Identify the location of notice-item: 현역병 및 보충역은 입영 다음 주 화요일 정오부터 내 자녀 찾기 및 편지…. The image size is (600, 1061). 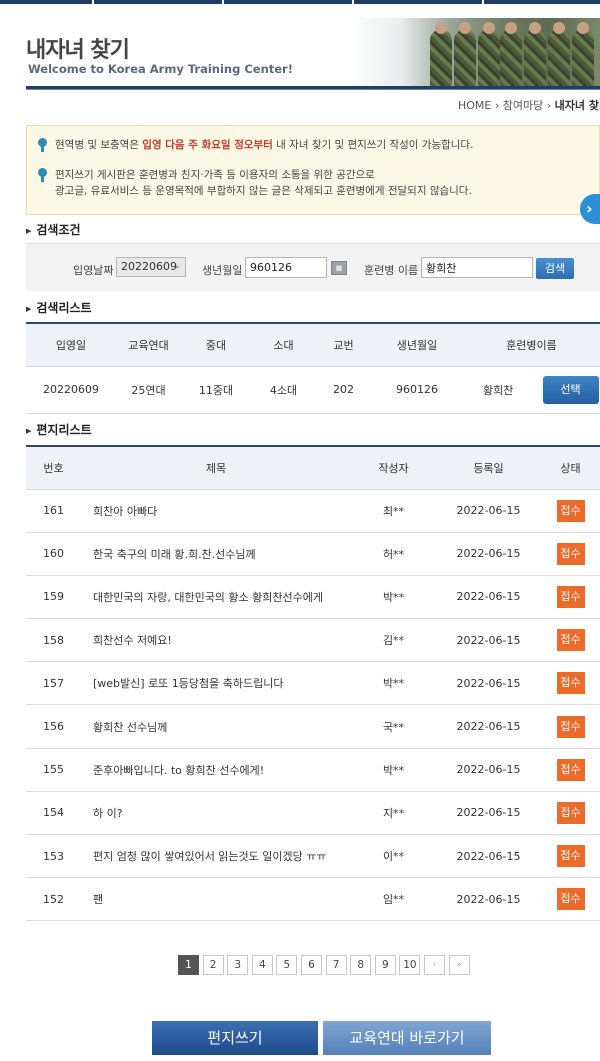
(255, 145).